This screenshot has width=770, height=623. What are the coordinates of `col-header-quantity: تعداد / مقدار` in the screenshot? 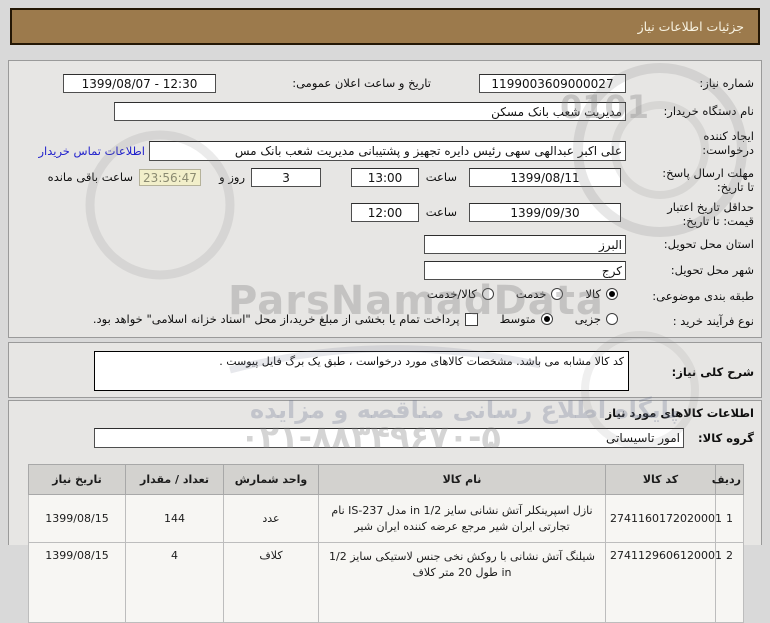 It's located at (174, 479).